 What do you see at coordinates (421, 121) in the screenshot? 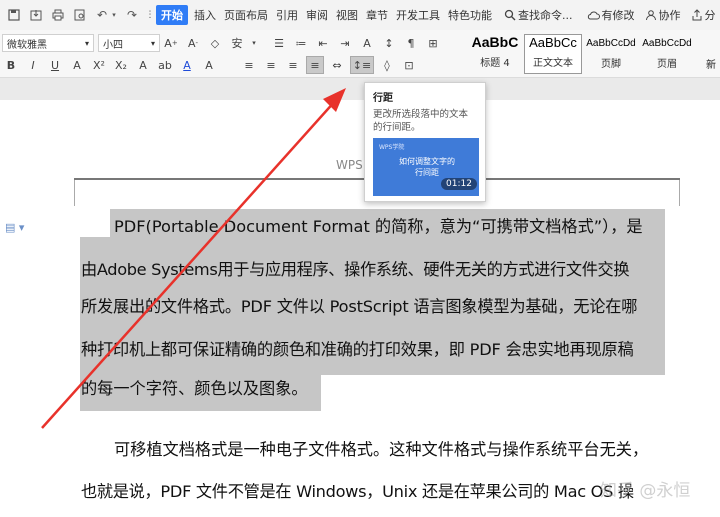
I see `tooltip-description: 更改所选段落中的文本的行间距。` at bounding box center [421, 121].